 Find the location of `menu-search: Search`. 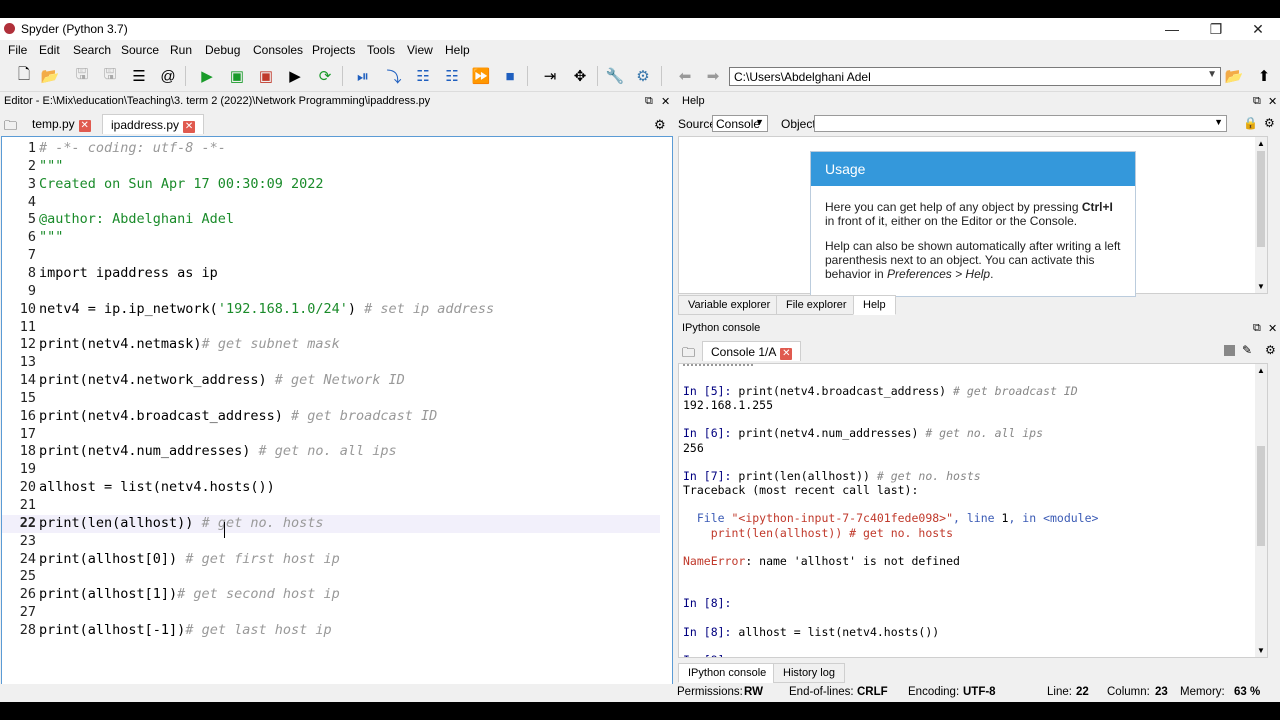

menu-search: Search is located at coordinates (92, 50).